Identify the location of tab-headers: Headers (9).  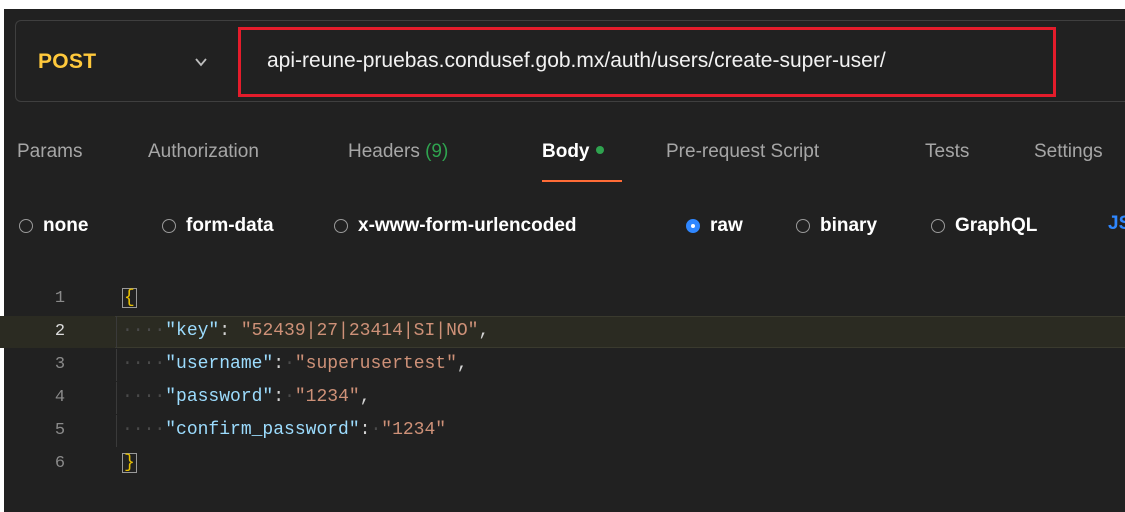
(398, 152).